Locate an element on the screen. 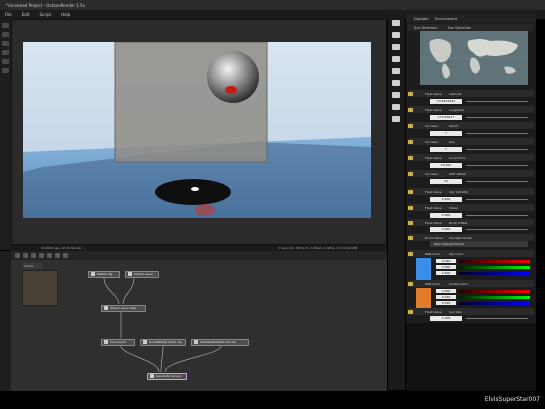 The height and width of the screenshot is (409, 545). layer-icon is located at coordinates (130, 274).